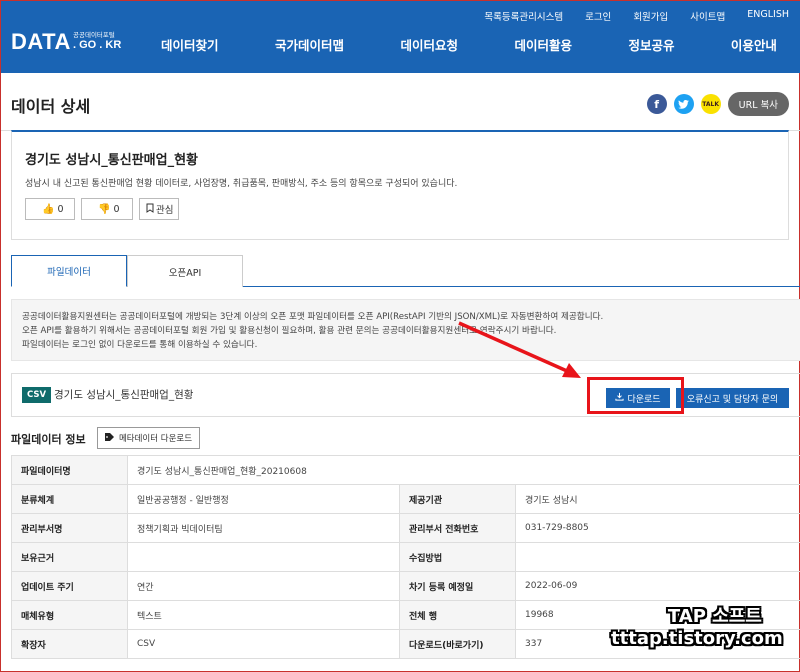 The image size is (800, 672). I want to click on like-button: 👍 0, so click(50, 209).